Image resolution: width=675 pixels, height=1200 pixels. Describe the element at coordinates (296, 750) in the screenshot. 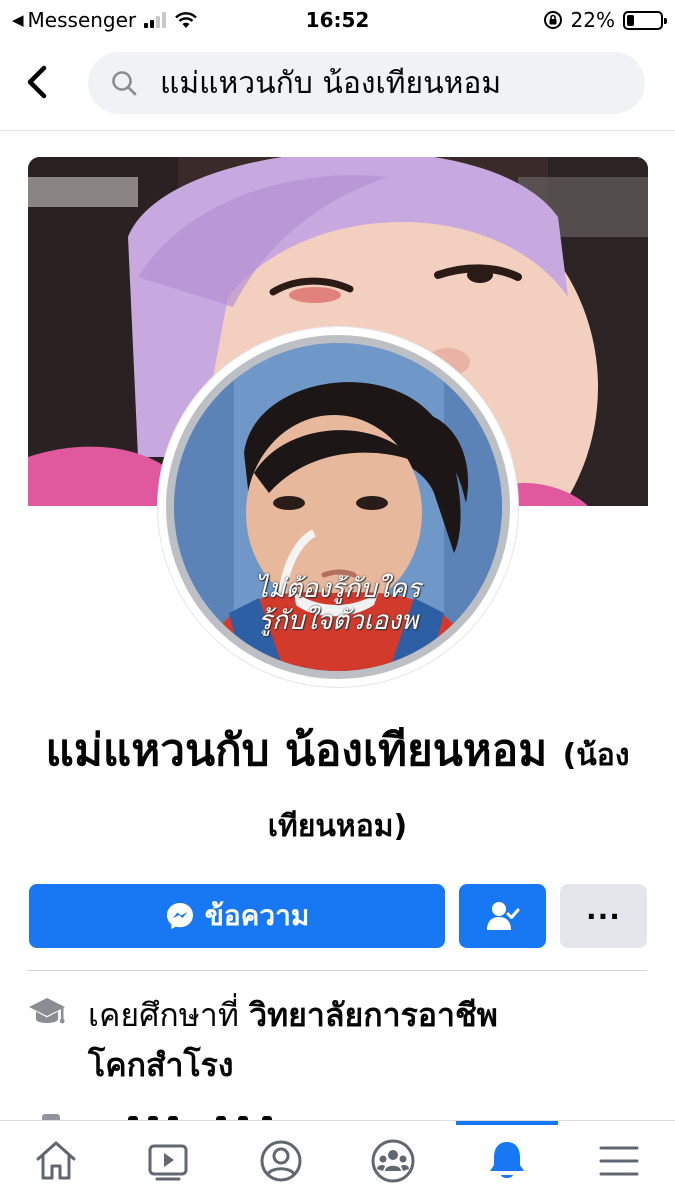

I see `profile-display-name: แม่แหวนกับ น้องเทียนหอม` at that location.